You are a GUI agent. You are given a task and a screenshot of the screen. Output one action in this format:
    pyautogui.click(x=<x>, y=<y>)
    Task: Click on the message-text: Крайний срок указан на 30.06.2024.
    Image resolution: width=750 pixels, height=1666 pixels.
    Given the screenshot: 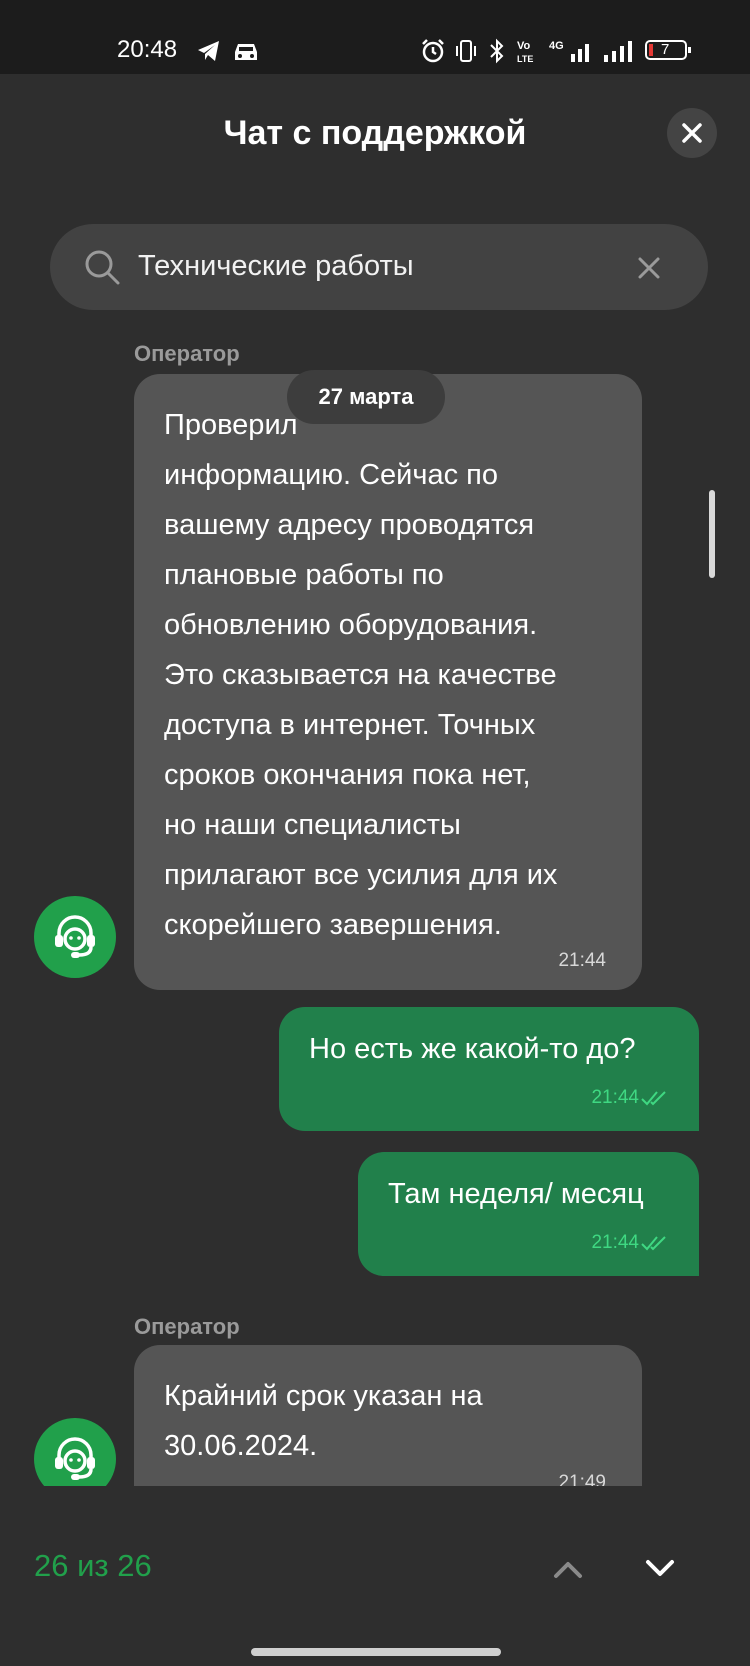 What is the action you would take?
    pyautogui.click(x=323, y=1421)
    